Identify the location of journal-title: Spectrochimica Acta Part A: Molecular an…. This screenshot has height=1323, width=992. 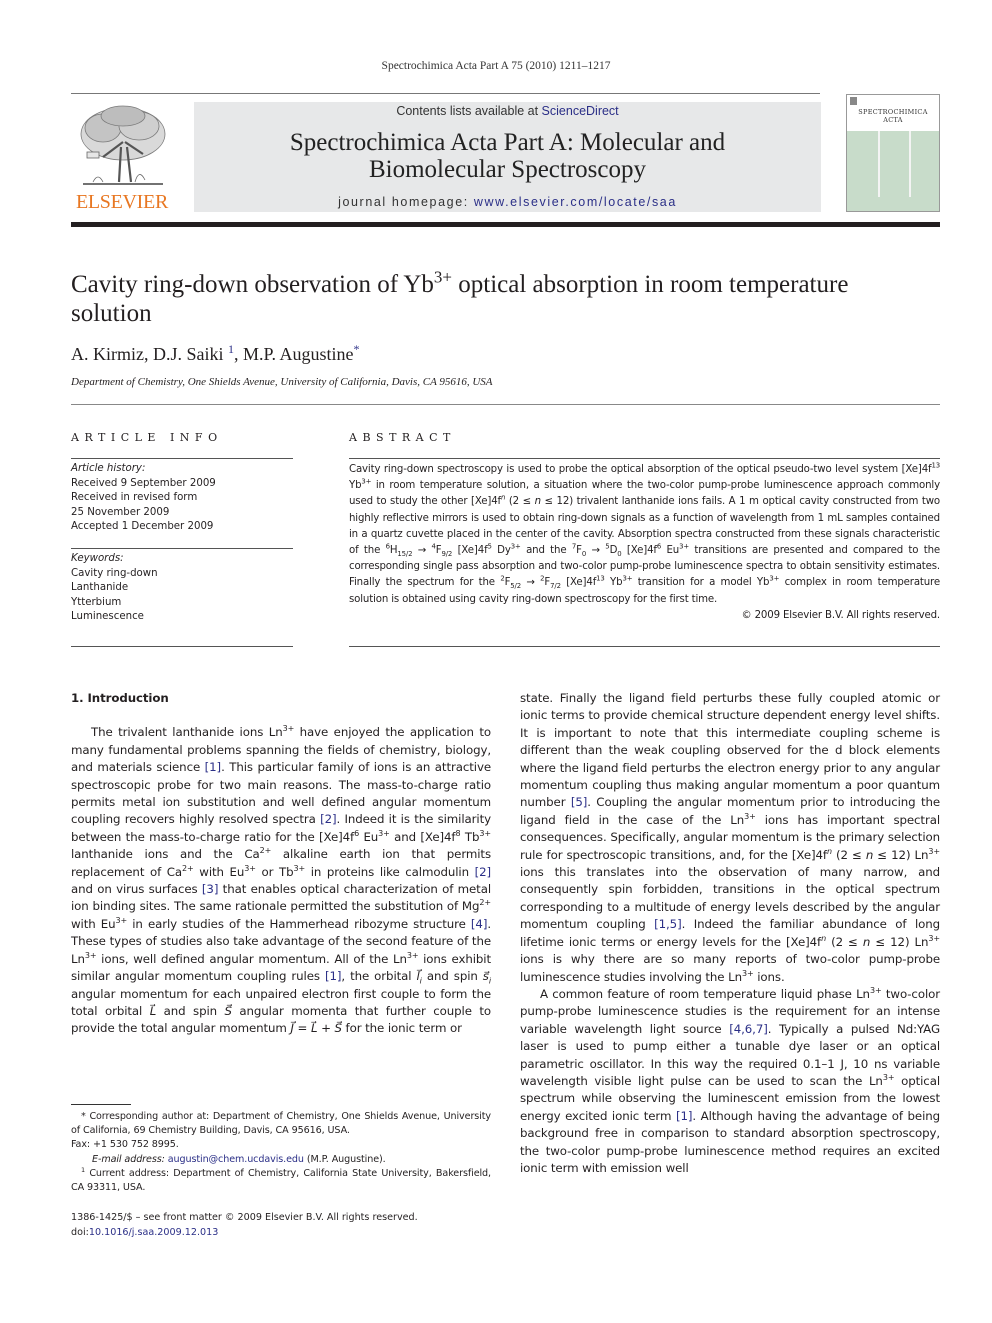
(507, 156).